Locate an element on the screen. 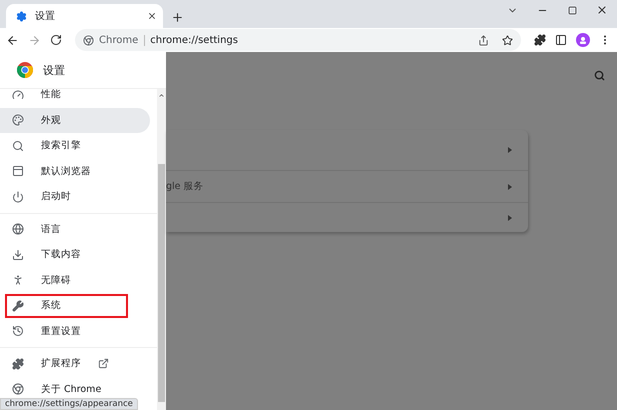 Image resolution: width=617 pixels, height=410 pixels. history-icon is located at coordinates (18, 331).